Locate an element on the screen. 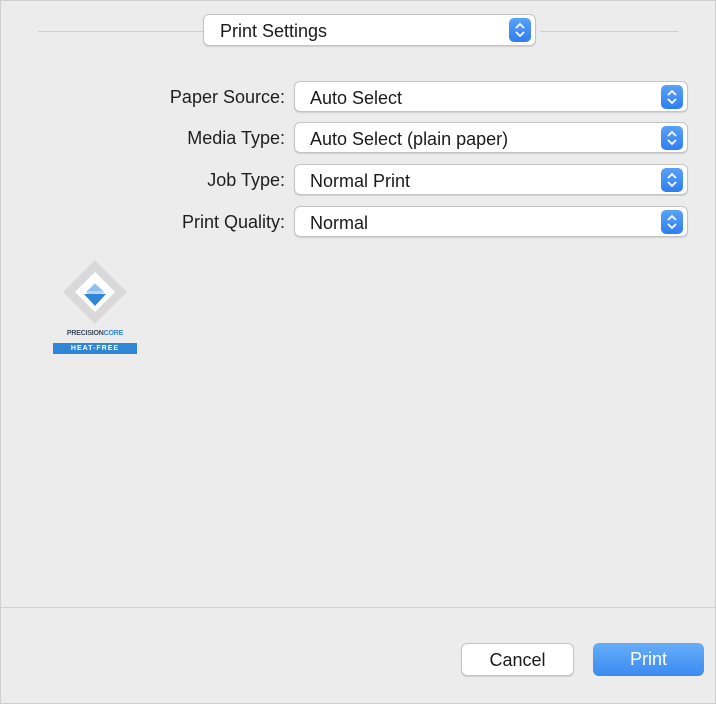 The image size is (716, 704). print-quality-popup: Normal is located at coordinates (491, 221).